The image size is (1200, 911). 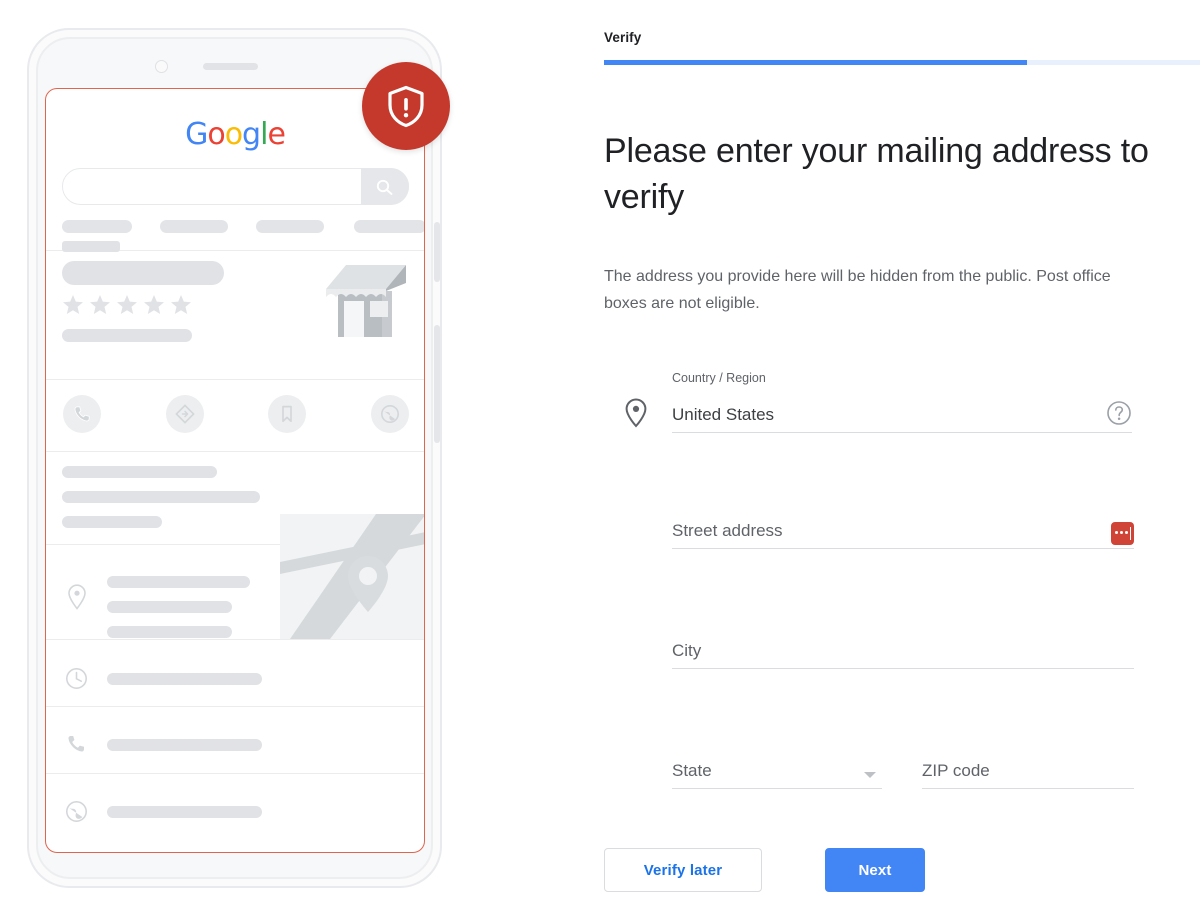 I want to click on zip-code-field: ZIP code, so click(x=1028, y=772).